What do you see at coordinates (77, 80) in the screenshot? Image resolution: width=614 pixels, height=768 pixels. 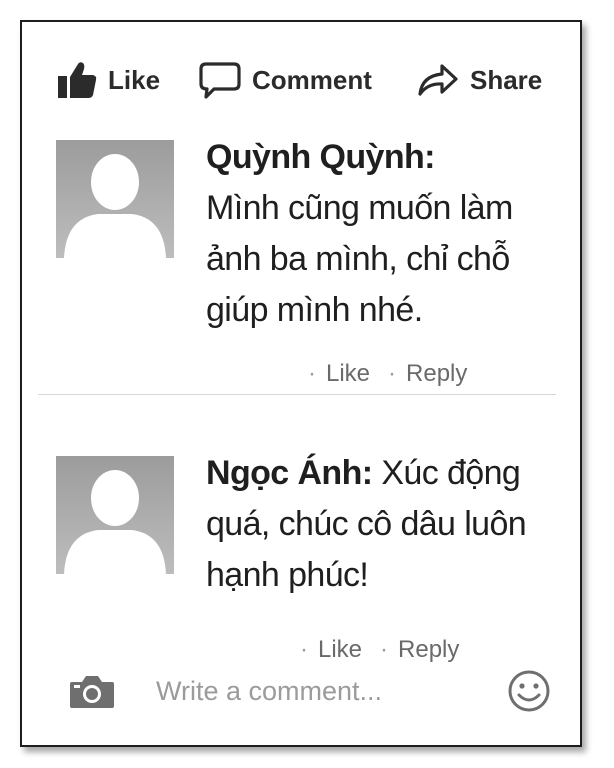 I see `thumbs-up-icon` at bounding box center [77, 80].